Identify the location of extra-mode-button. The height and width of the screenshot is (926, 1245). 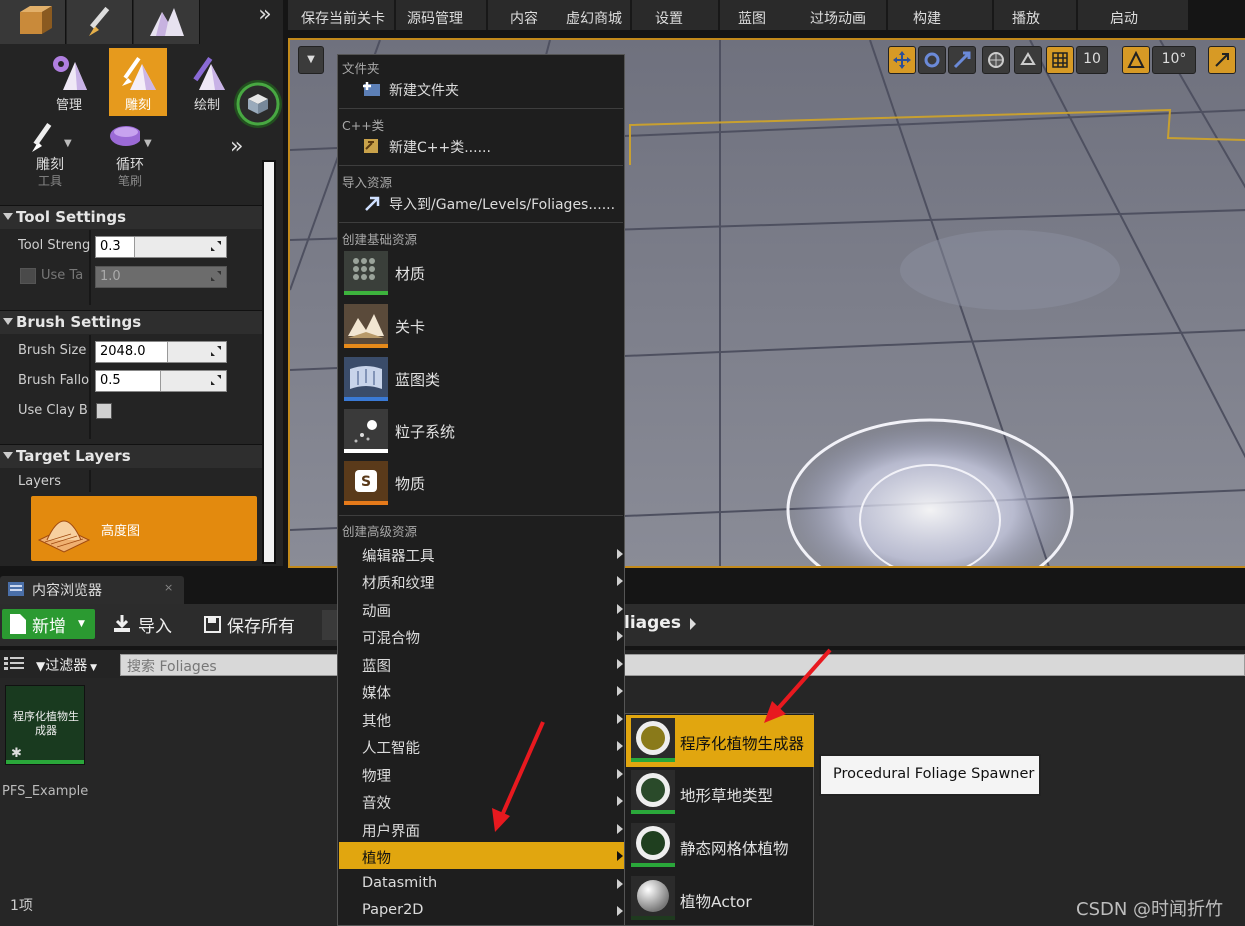
(258, 104).